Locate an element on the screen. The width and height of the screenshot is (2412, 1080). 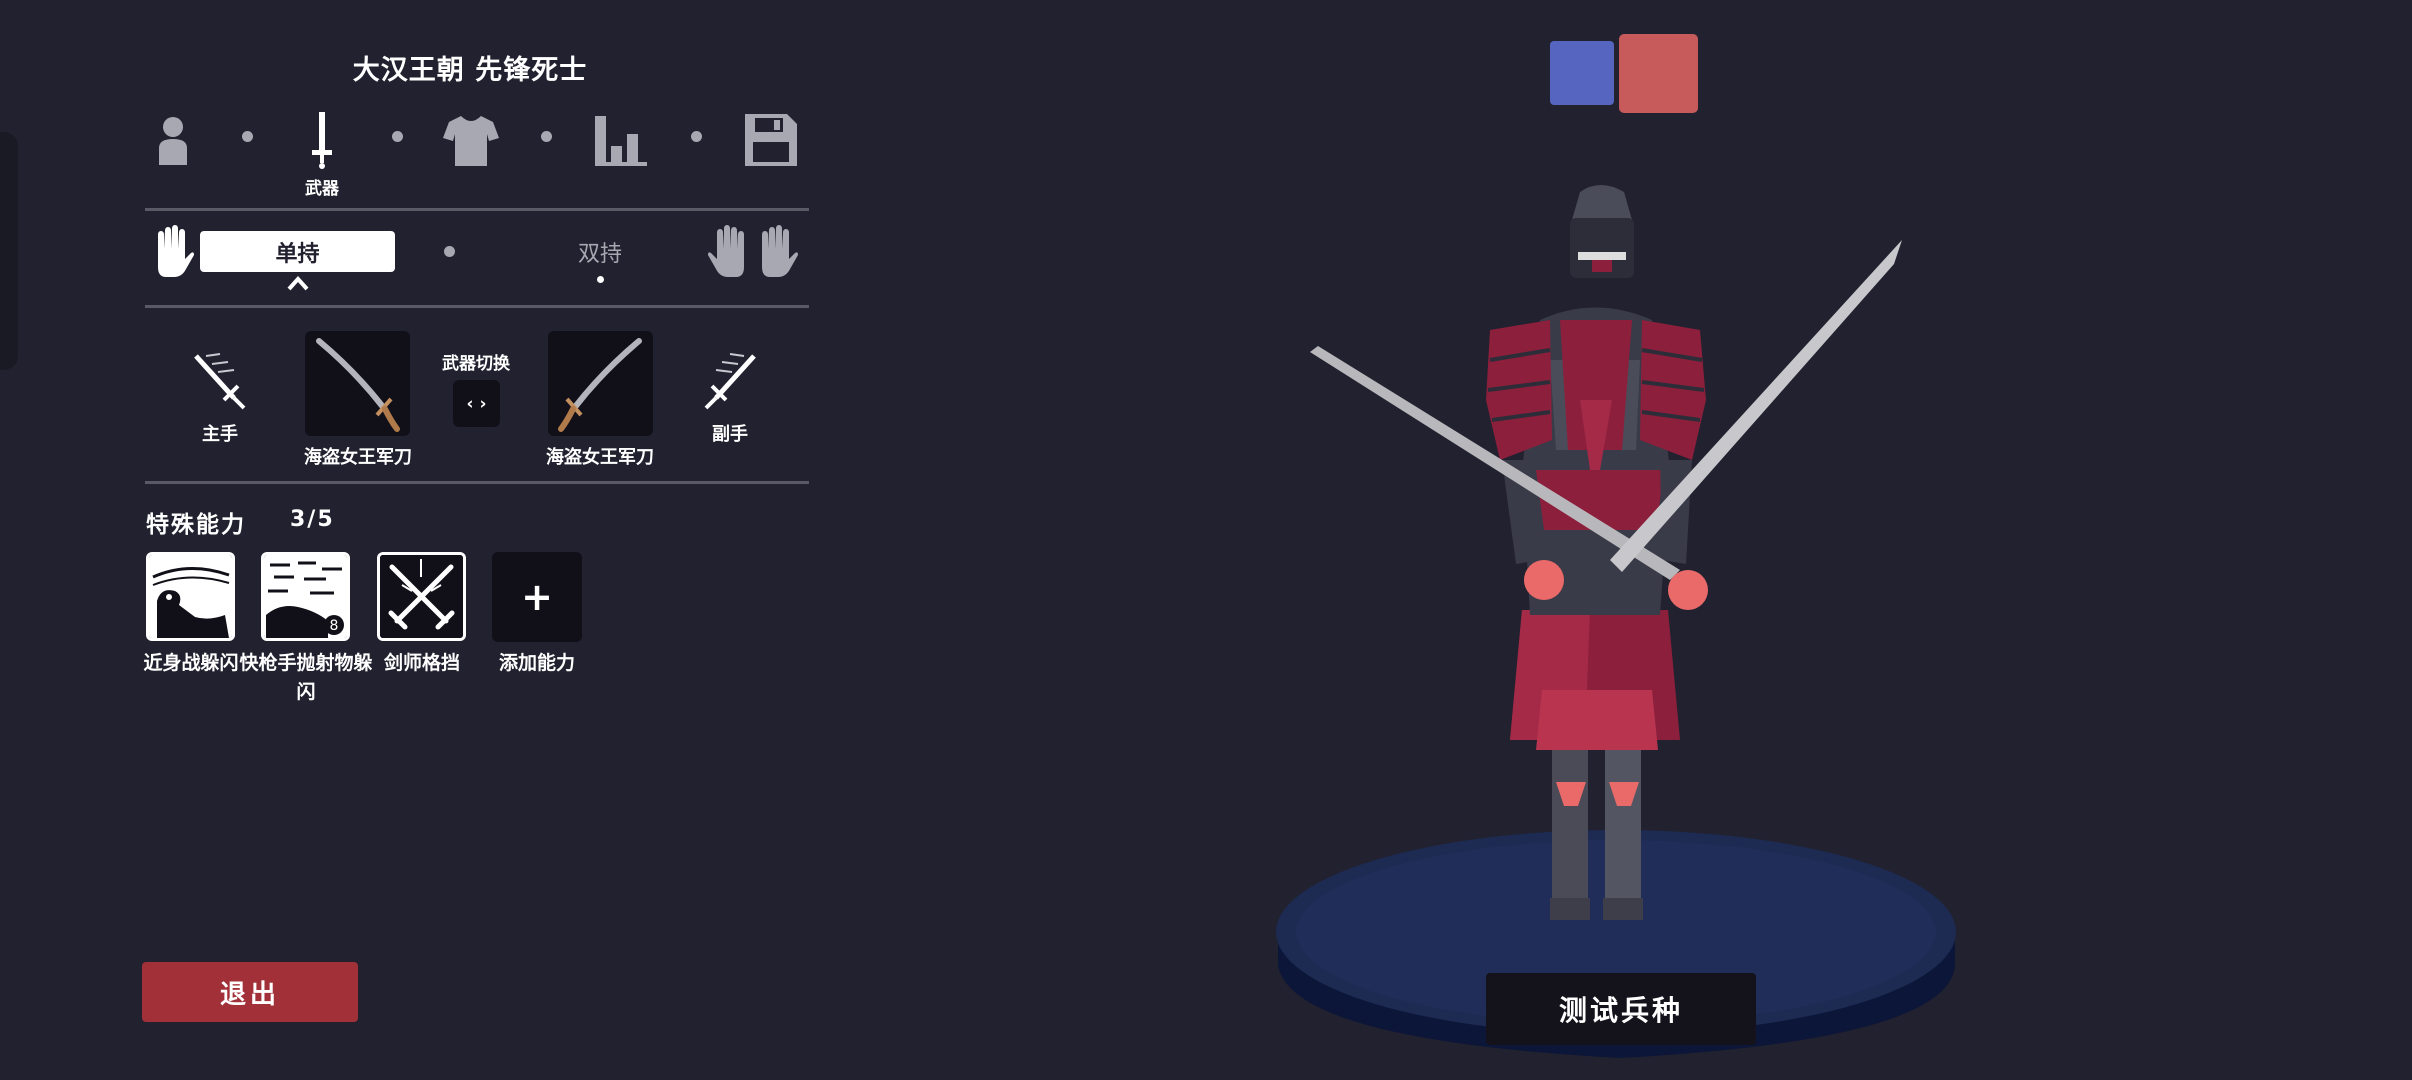
test-unit-button: 测试兵种 is located at coordinates (1621, 1009).